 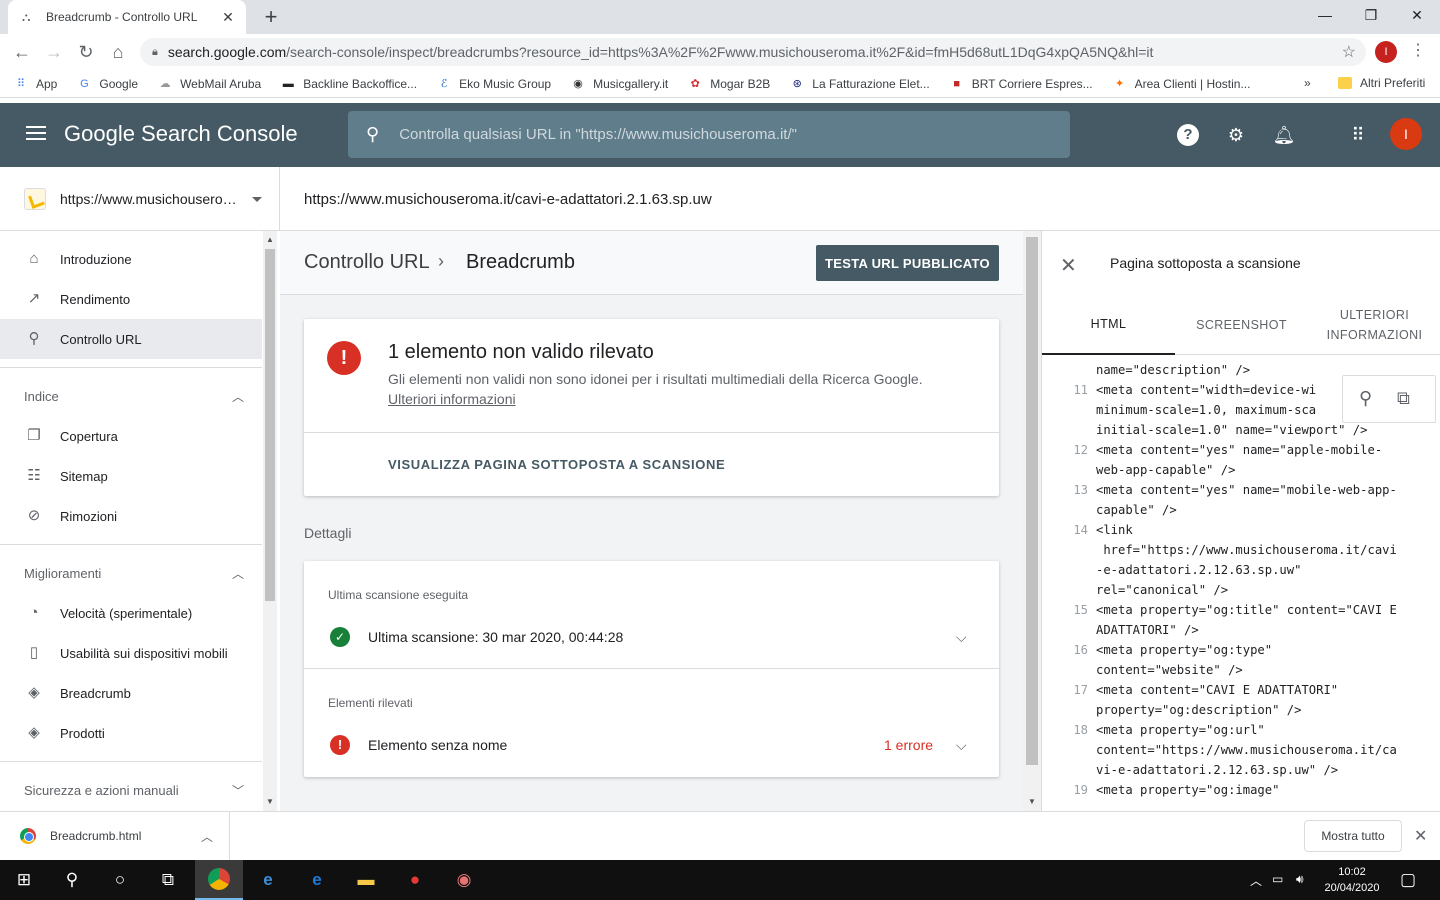 I want to click on browser-profile-avatar: I, so click(x=1386, y=52).